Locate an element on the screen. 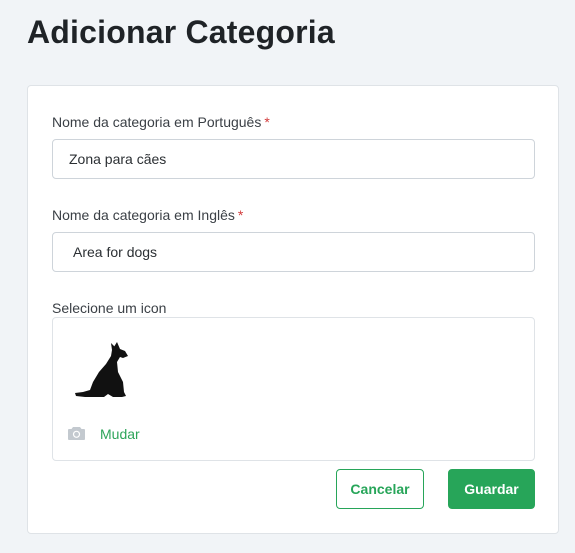 Image resolution: width=575 pixels, height=553 pixels. camera-icon is located at coordinates (76, 433).